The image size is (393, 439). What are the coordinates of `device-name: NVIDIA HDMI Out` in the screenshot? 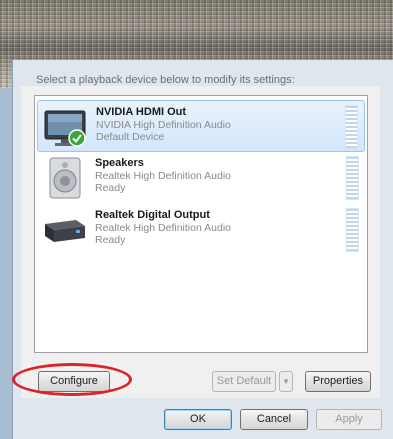 It's located at (141, 112).